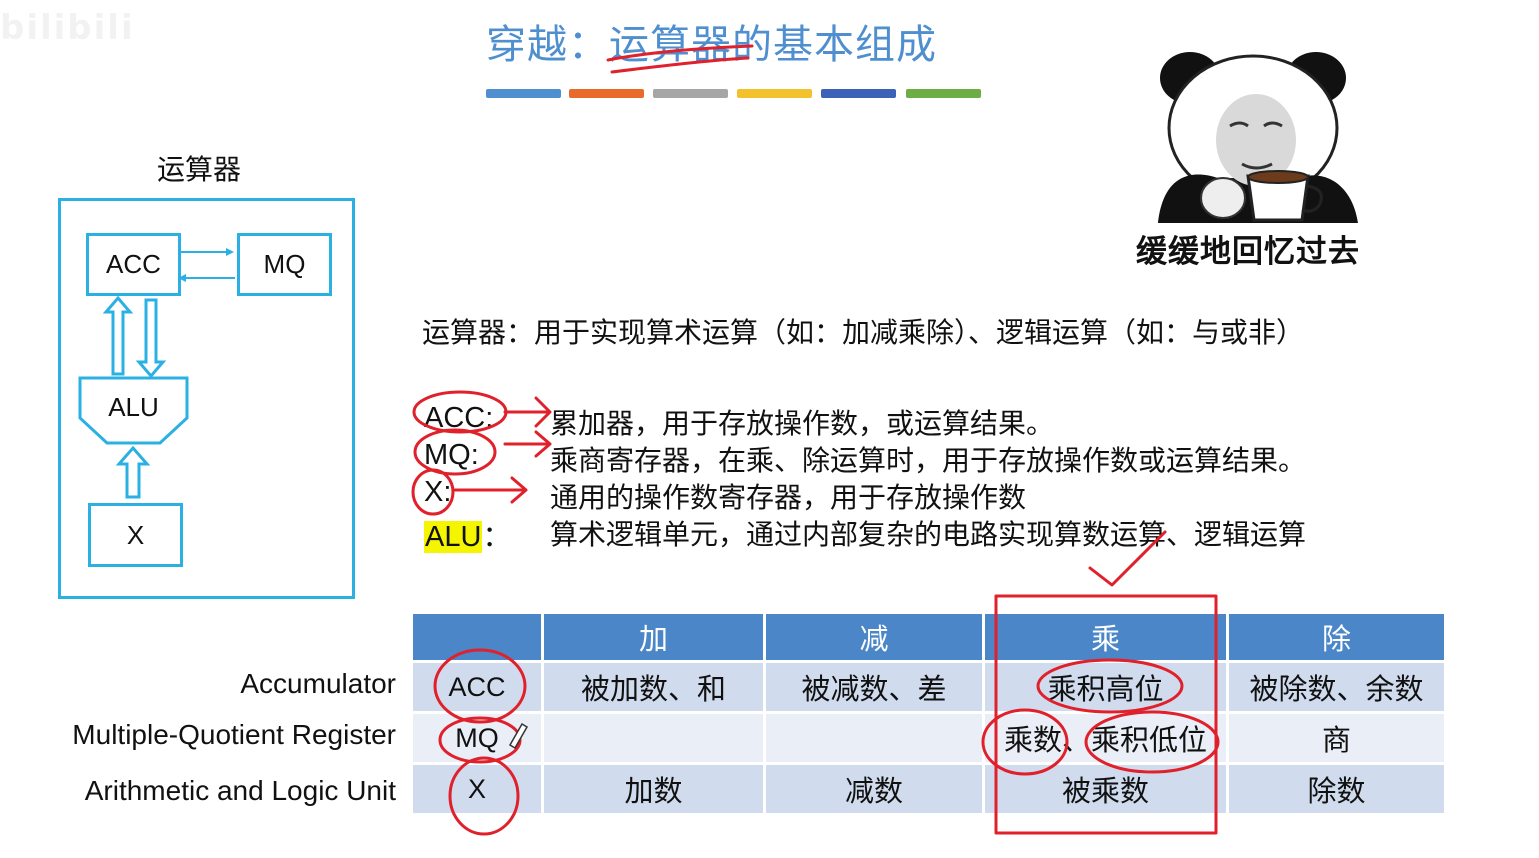 This screenshot has width=1539, height=858. I want to click on table-row-mq-sub, so click(874, 738).